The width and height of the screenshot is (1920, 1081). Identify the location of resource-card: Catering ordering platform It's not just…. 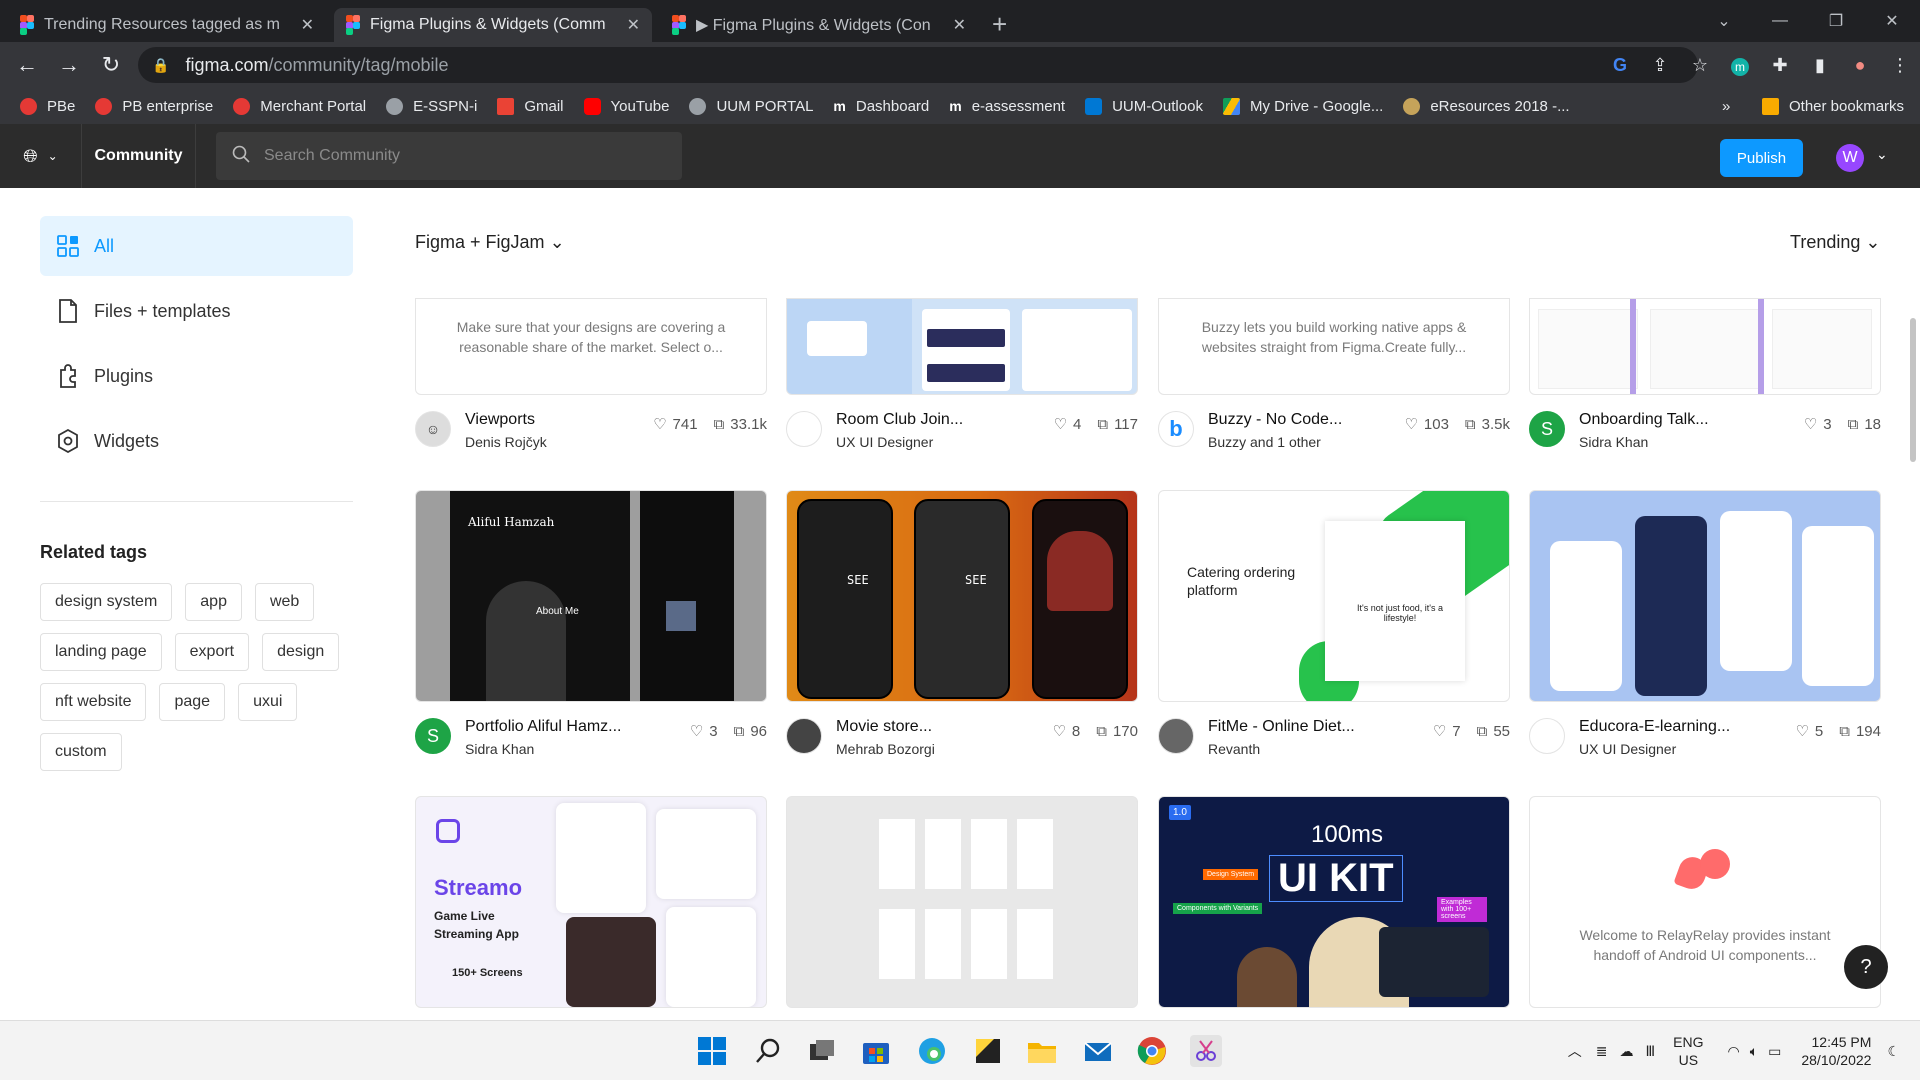
(1334, 624).